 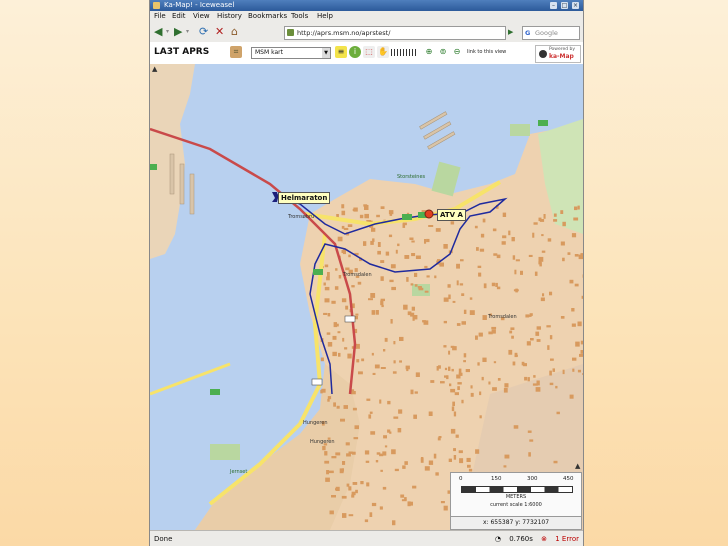 I want to click on url-text: http://aprs.msm.no/aprstest/, so click(x=344, y=33).